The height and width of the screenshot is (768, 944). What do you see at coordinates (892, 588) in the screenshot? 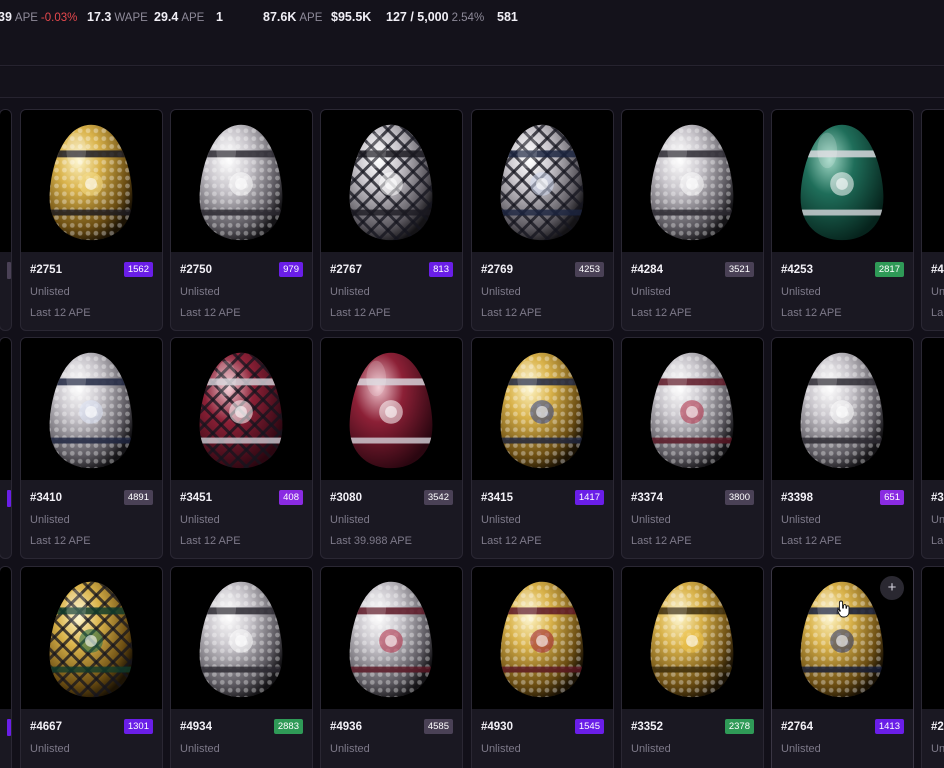
I see `add-to-cart-button: +` at bounding box center [892, 588].